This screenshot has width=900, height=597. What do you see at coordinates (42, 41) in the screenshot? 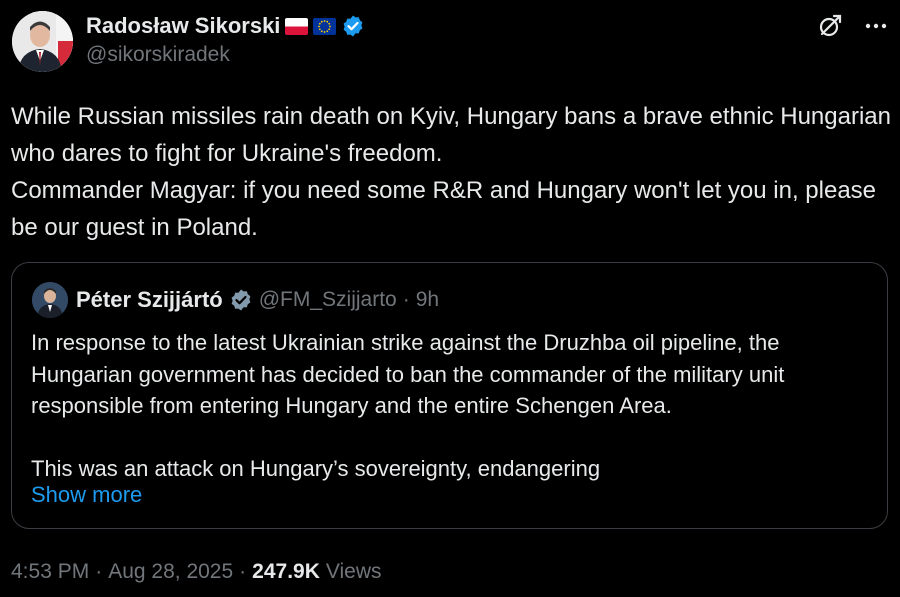
I see `author-avatar` at bounding box center [42, 41].